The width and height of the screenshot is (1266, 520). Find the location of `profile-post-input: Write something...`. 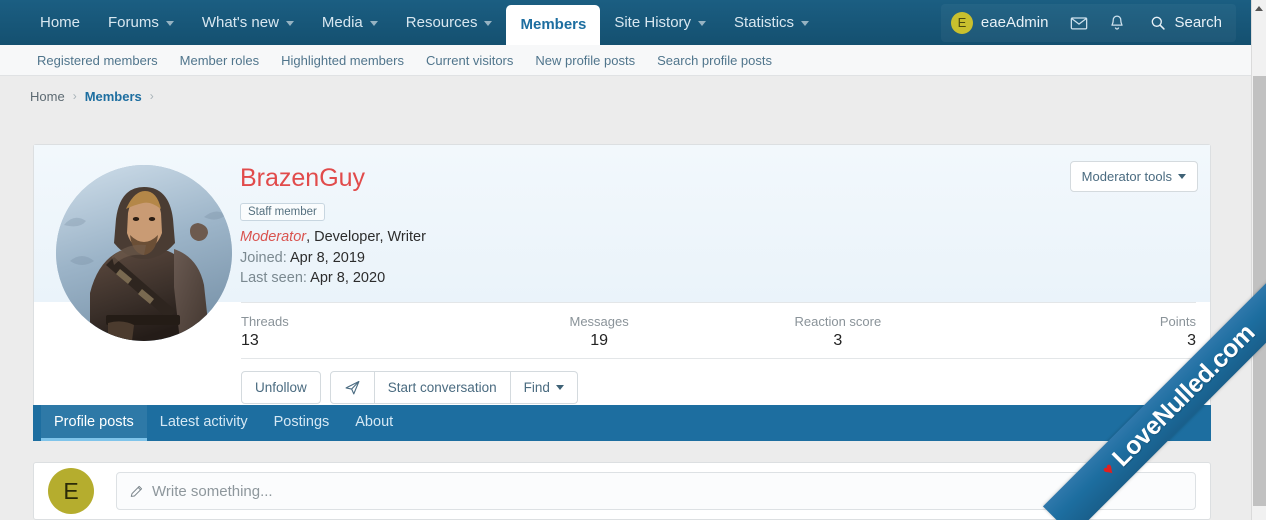

profile-post-input: Write something... is located at coordinates (656, 491).